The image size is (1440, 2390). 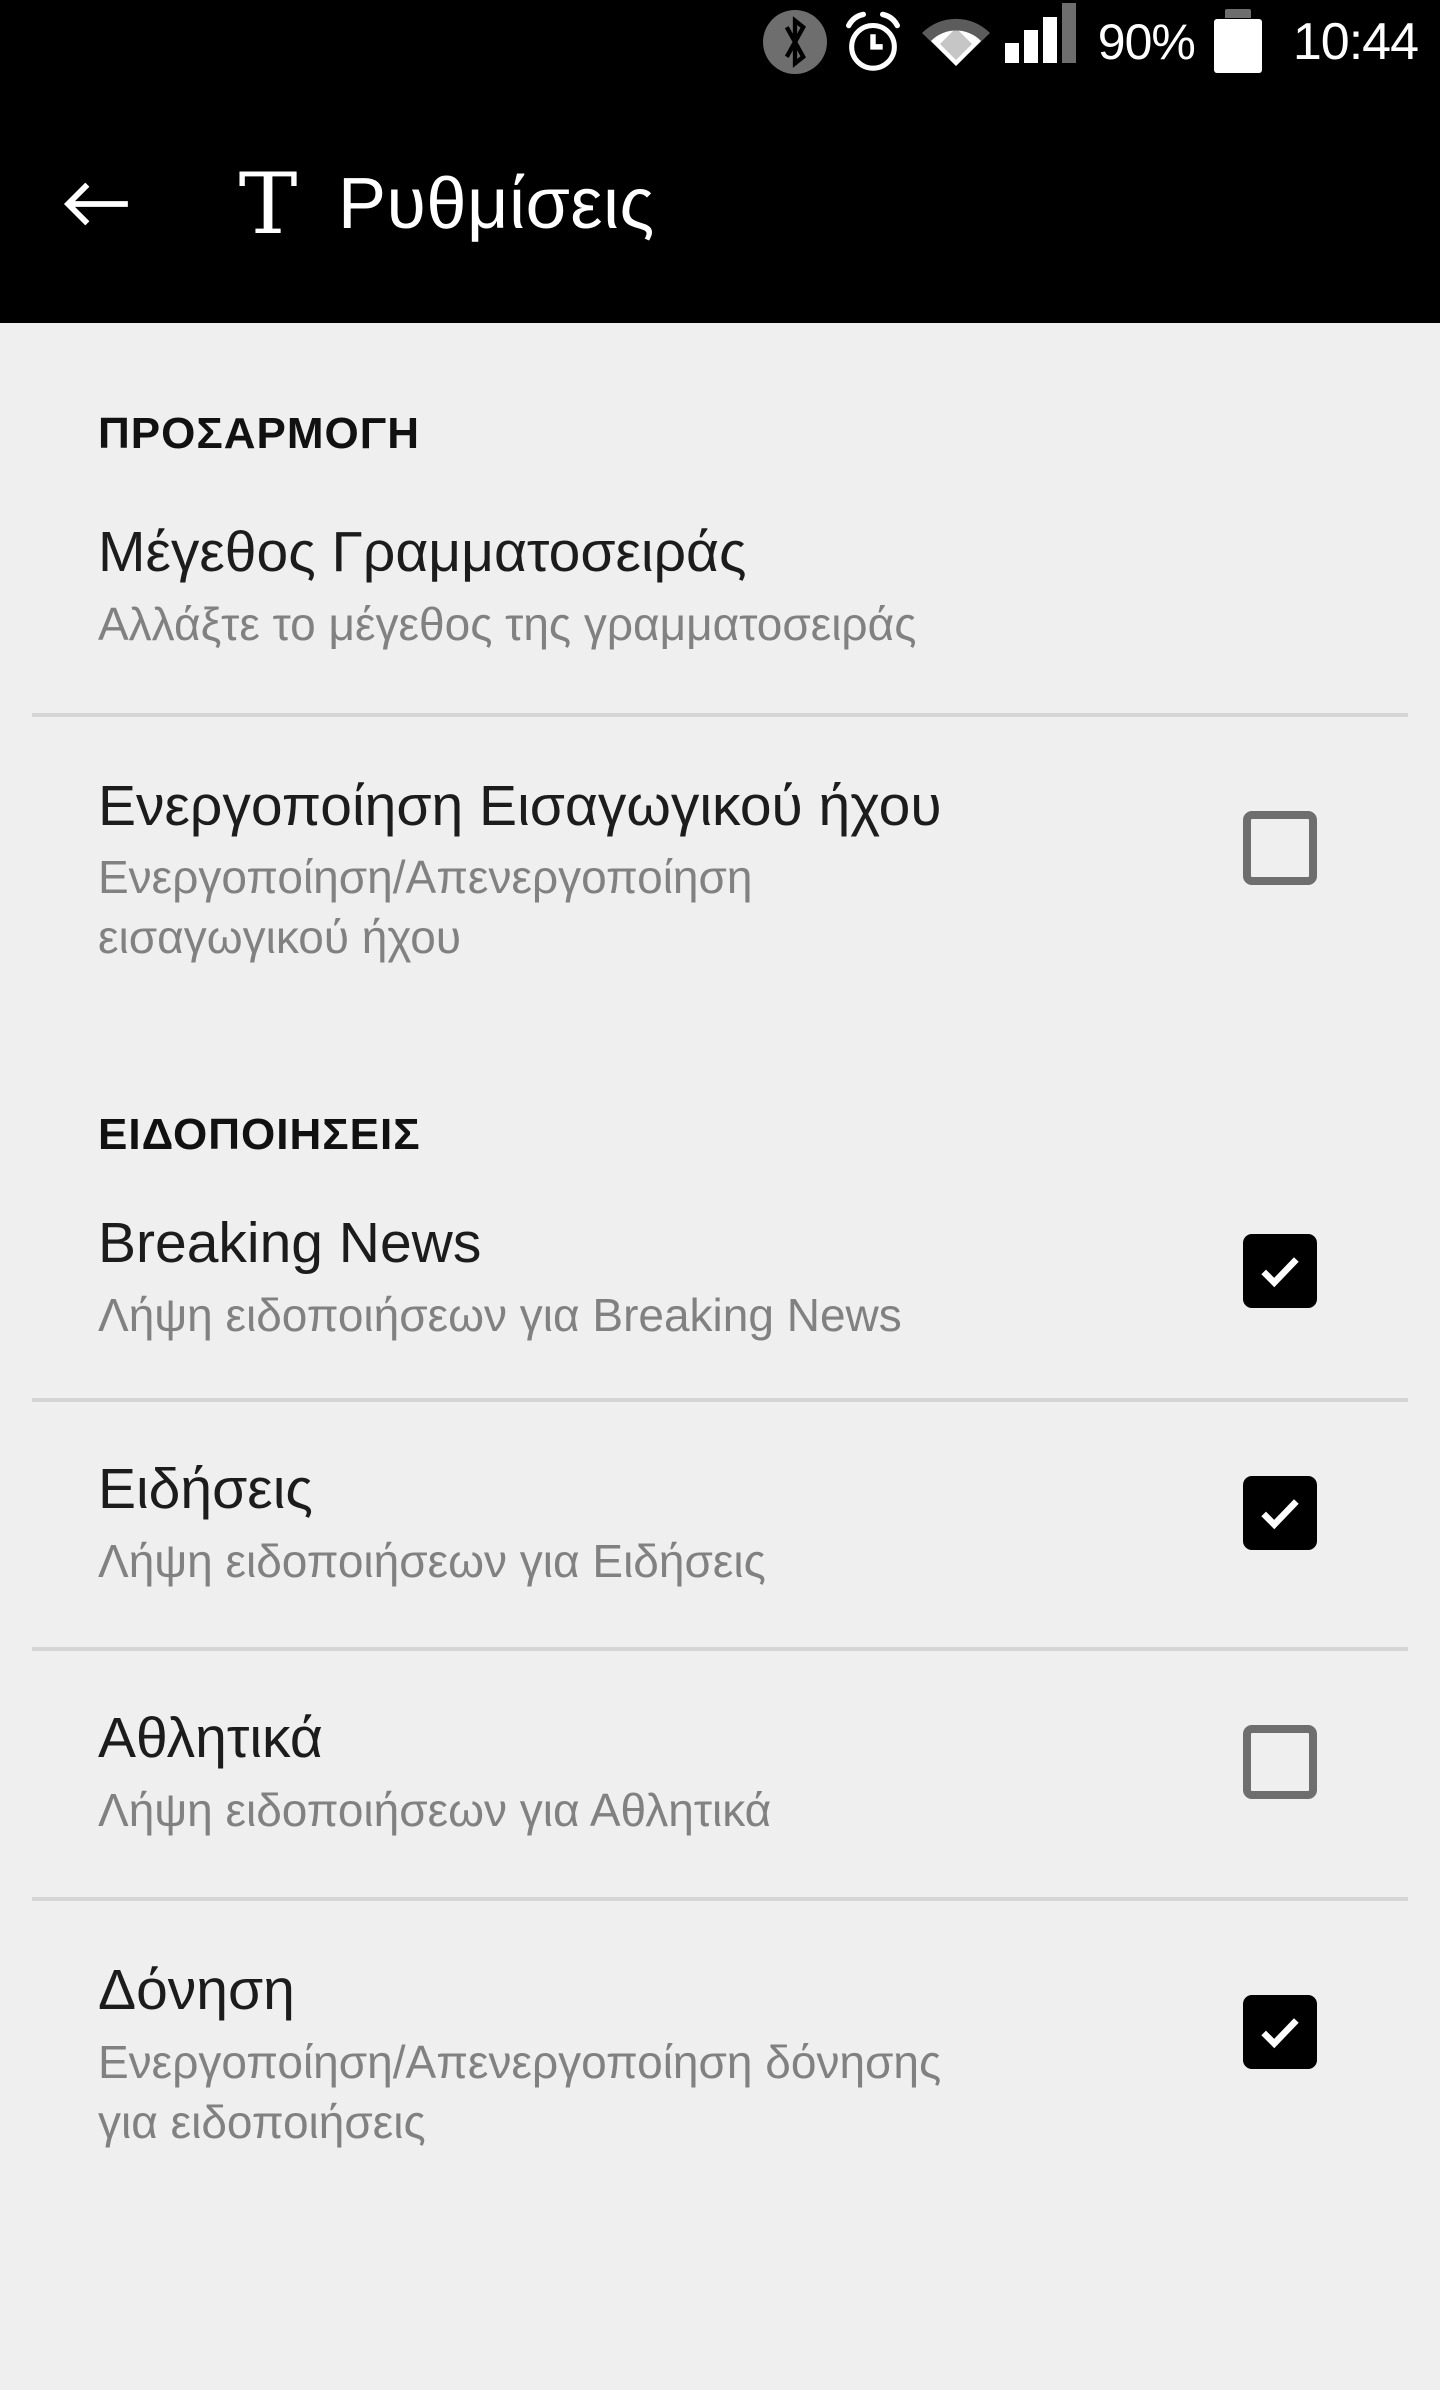 What do you see at coordinates (1280, 1762) in the screenshot?
I see `checkbox-sports` at bounding box center [1280, 1762].